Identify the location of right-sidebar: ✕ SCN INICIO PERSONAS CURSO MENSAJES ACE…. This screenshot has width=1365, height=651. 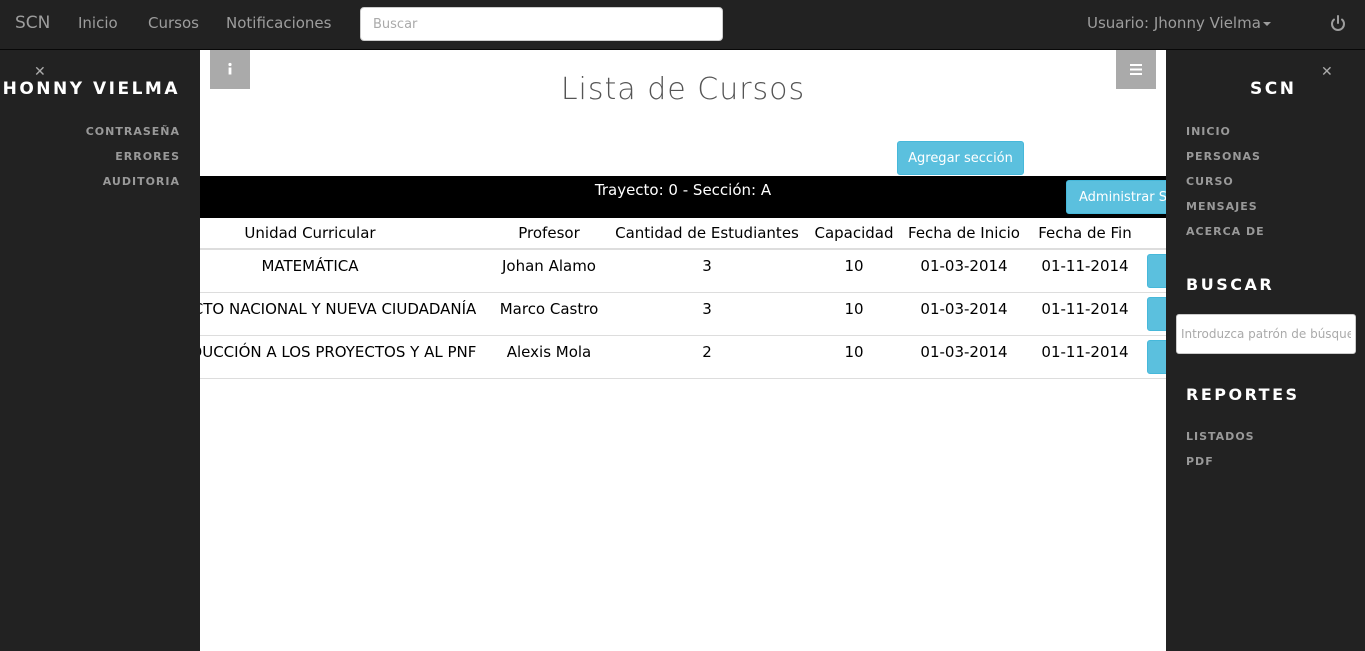
(1265, 350).